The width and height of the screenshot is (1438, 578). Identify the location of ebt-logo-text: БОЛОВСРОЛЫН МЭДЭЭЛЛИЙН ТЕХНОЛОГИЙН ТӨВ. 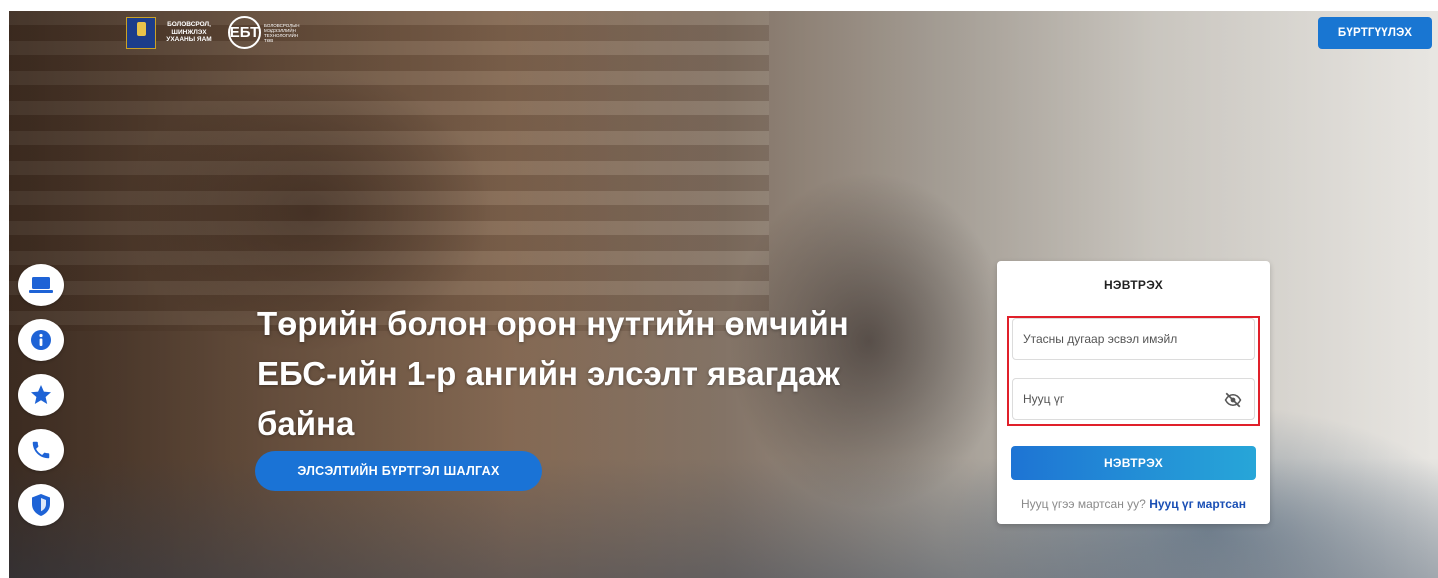
(282, 32).